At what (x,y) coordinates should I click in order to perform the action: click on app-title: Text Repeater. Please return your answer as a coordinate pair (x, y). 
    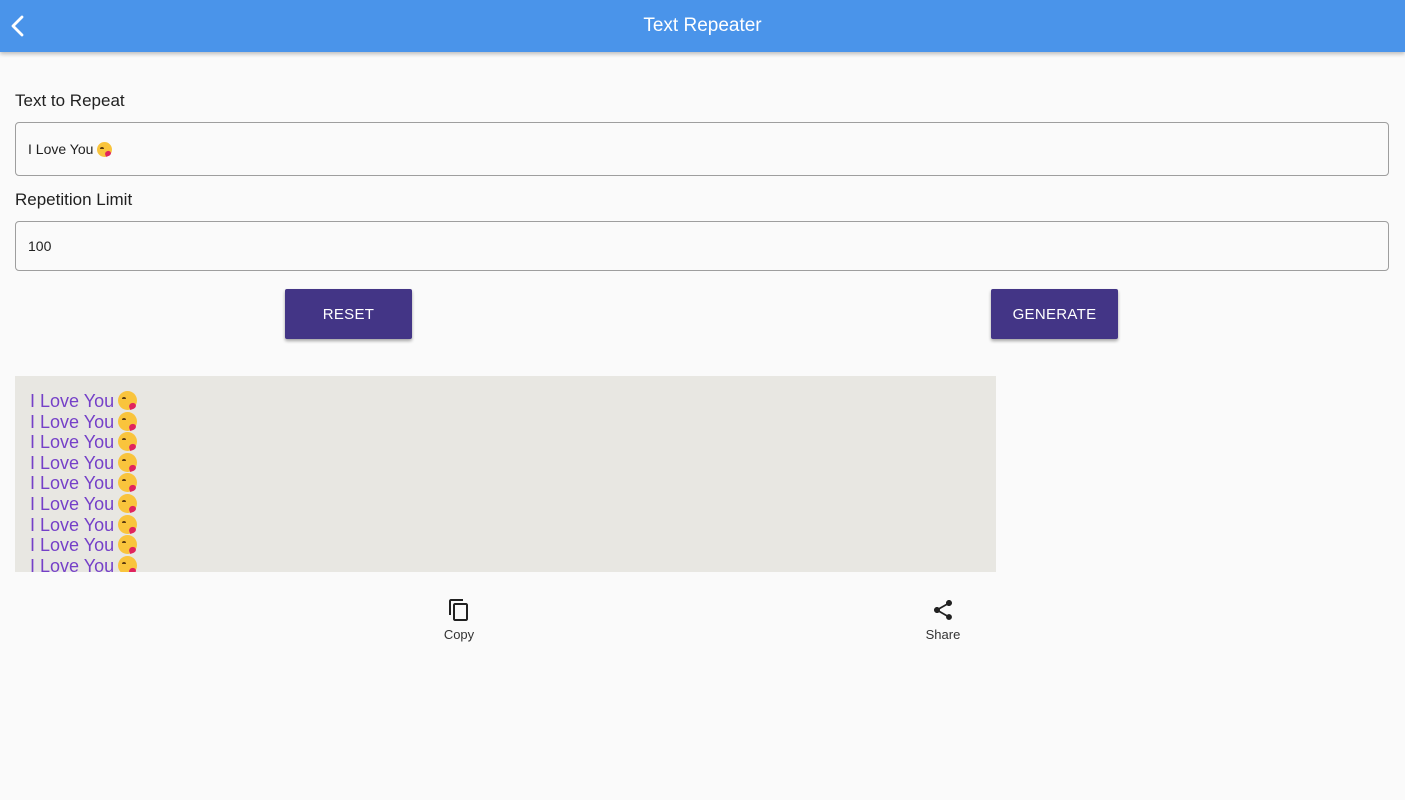
    Looking at the image, I should click on (702, 25).